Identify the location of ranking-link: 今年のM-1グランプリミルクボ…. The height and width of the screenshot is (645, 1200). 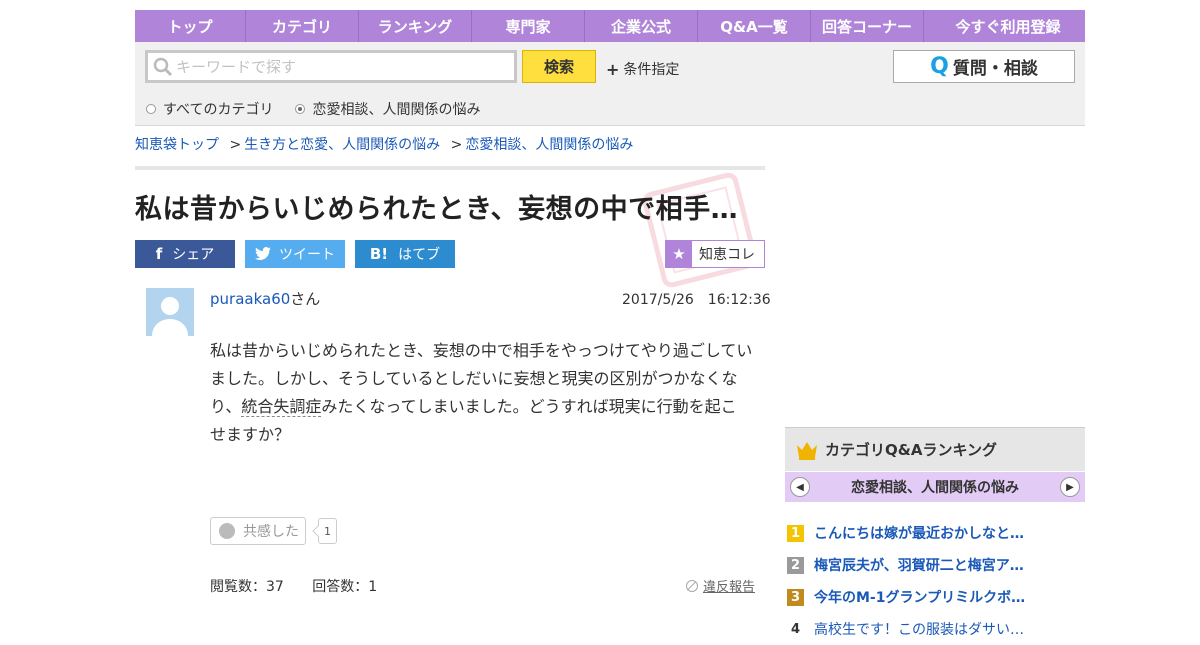
(919, 597).